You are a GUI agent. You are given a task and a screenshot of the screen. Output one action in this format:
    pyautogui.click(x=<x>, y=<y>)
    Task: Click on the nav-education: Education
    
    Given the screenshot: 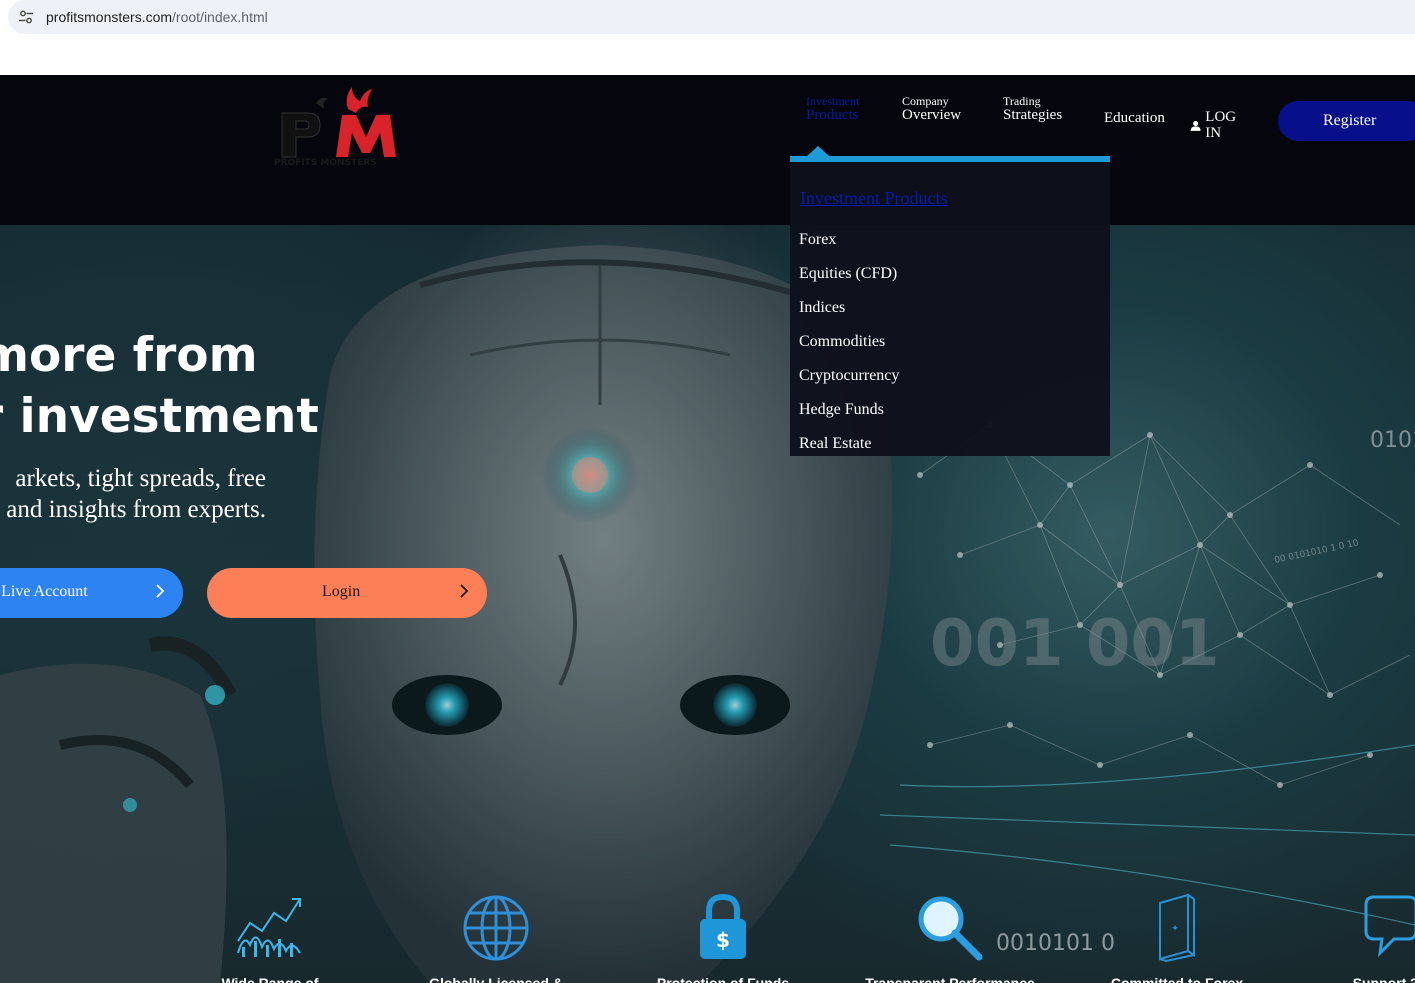 What is the action you would take?
    pyautogui.click(x=1134, y=118)
    